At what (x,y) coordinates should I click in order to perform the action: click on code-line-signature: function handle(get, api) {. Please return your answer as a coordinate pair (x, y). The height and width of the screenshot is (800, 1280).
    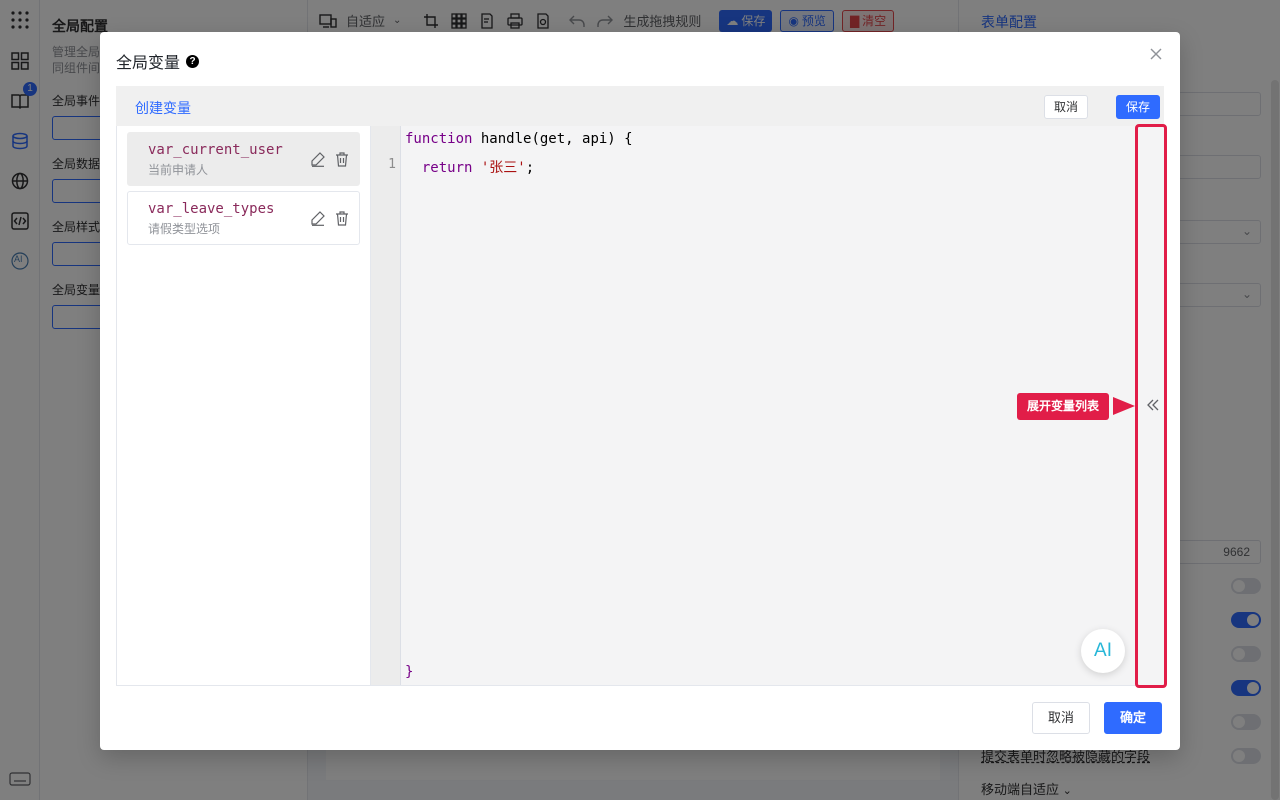
    Looking at the image, I should click on (519, 139).